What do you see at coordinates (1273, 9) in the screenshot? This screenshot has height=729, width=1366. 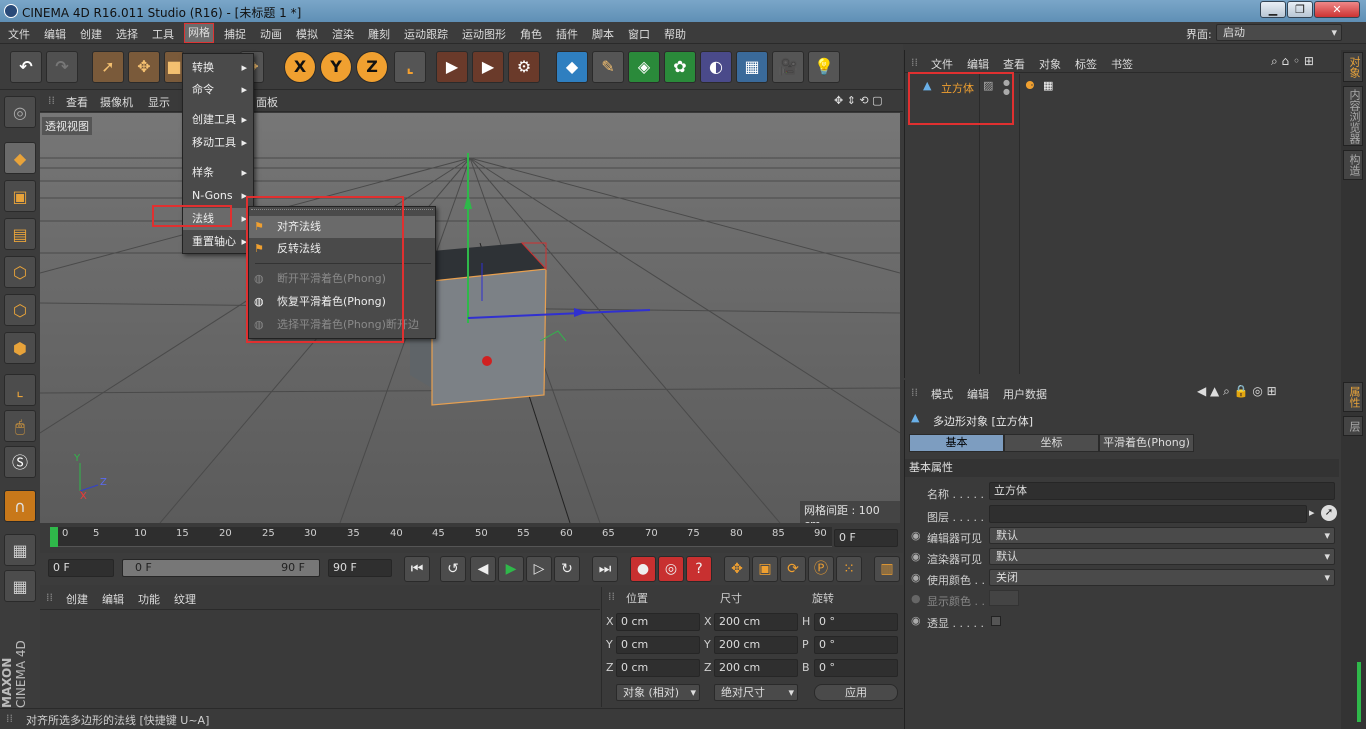 I see `minimize-button: ▁` at bounding box center [1273, 9].